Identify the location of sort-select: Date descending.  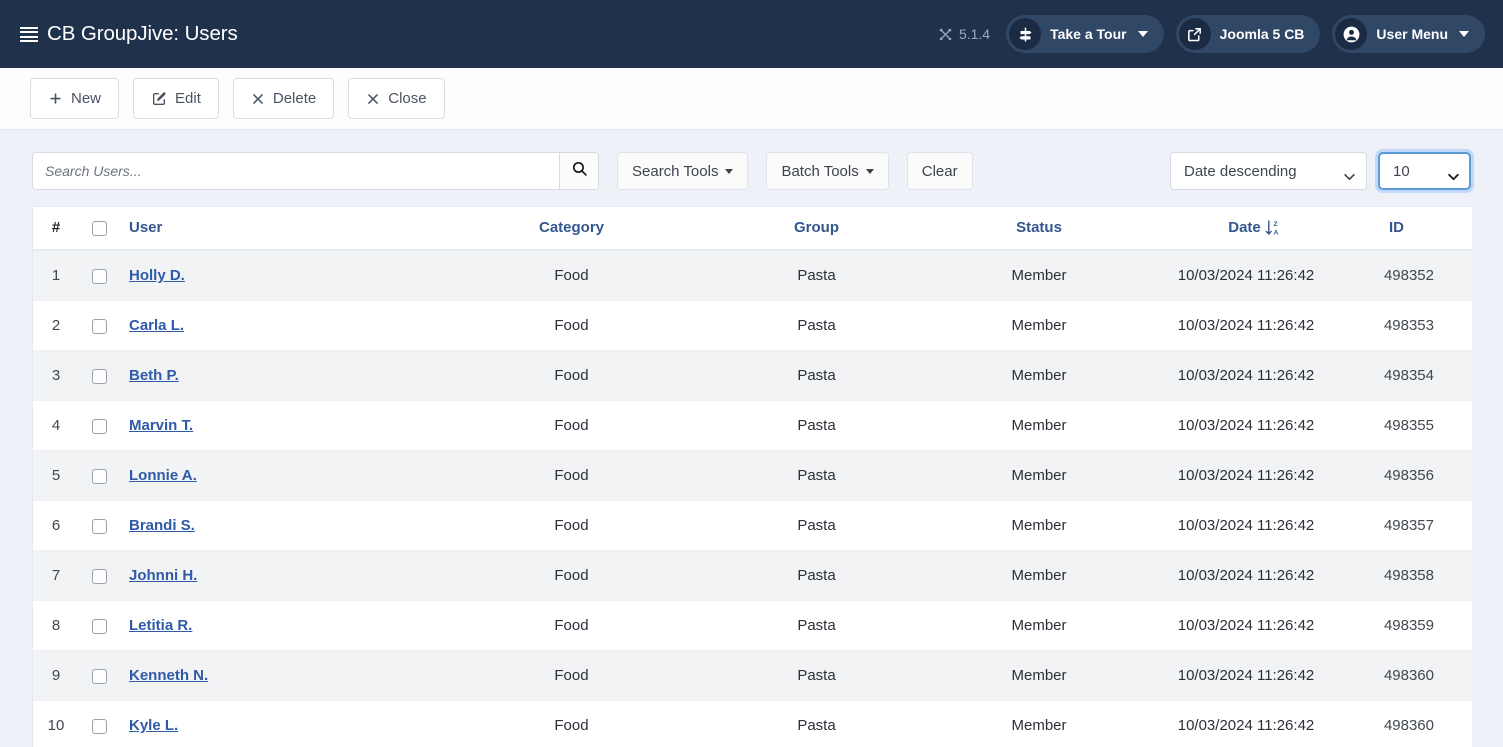
(1268, 171).